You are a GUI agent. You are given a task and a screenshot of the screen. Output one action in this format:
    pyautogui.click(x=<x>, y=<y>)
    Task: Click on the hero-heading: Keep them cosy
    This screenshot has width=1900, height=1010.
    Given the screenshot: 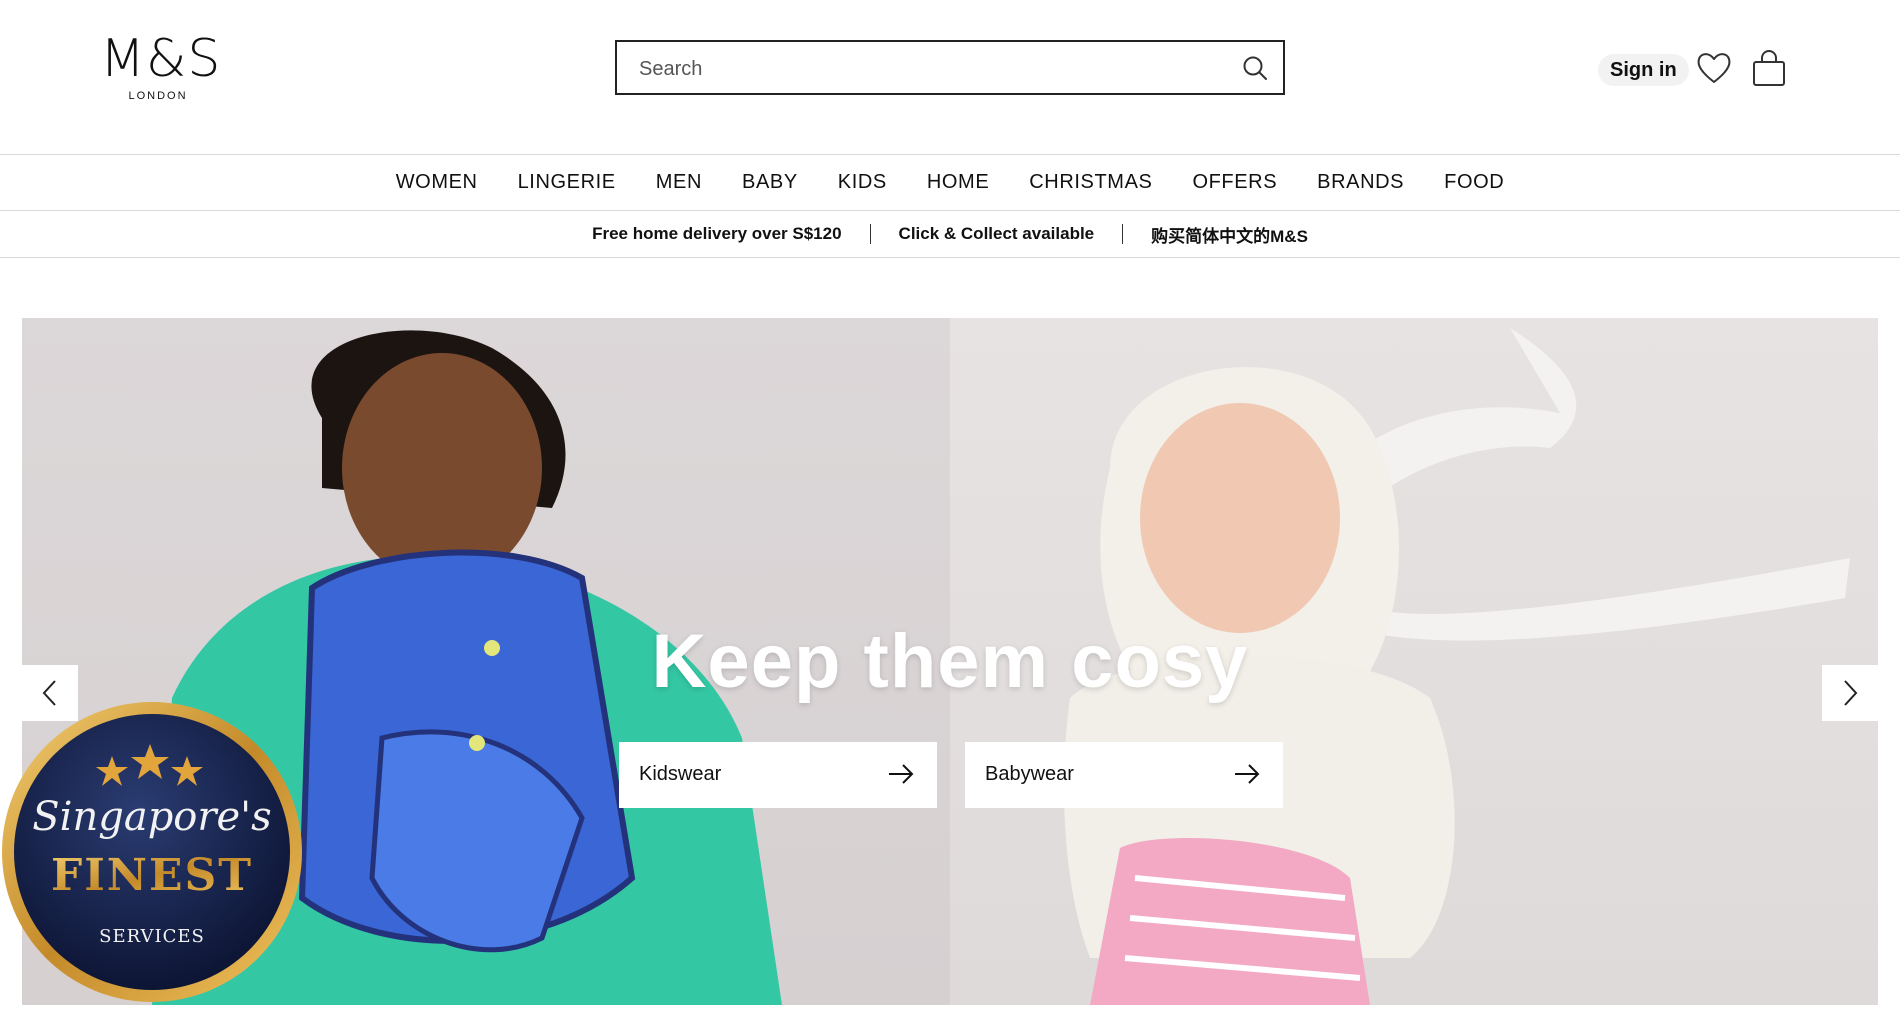 What is the action you would take?
    pyautogui.click(x=950, y=661)
    